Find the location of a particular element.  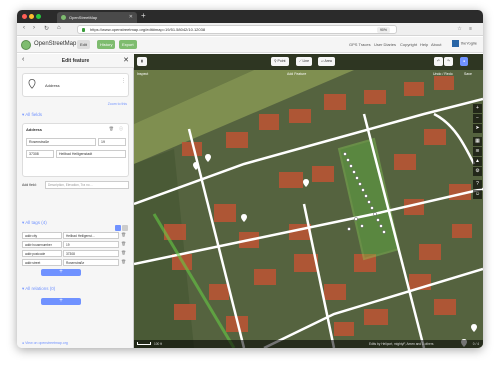

geolocate-icon: ➤ is located at coordinates (477, 128).